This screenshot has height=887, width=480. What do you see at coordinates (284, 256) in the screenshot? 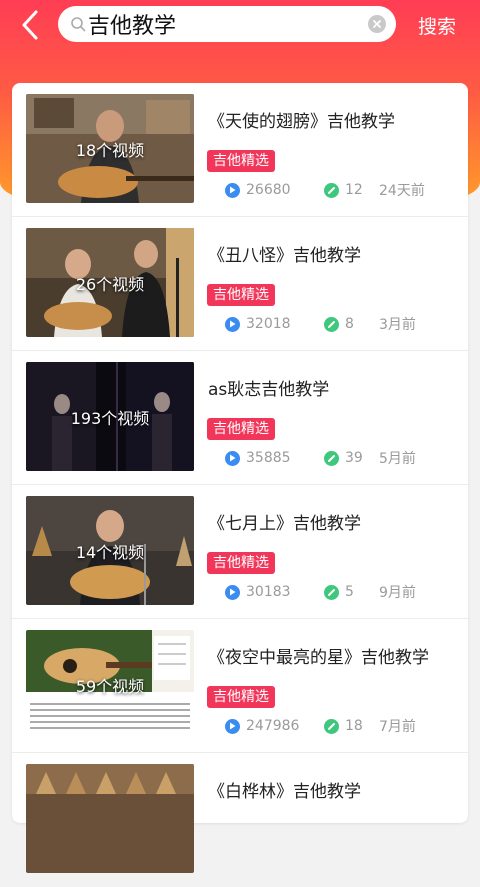
I see `item-title: 《丑八怪》吉他教学` at bounding box center [284, 256].